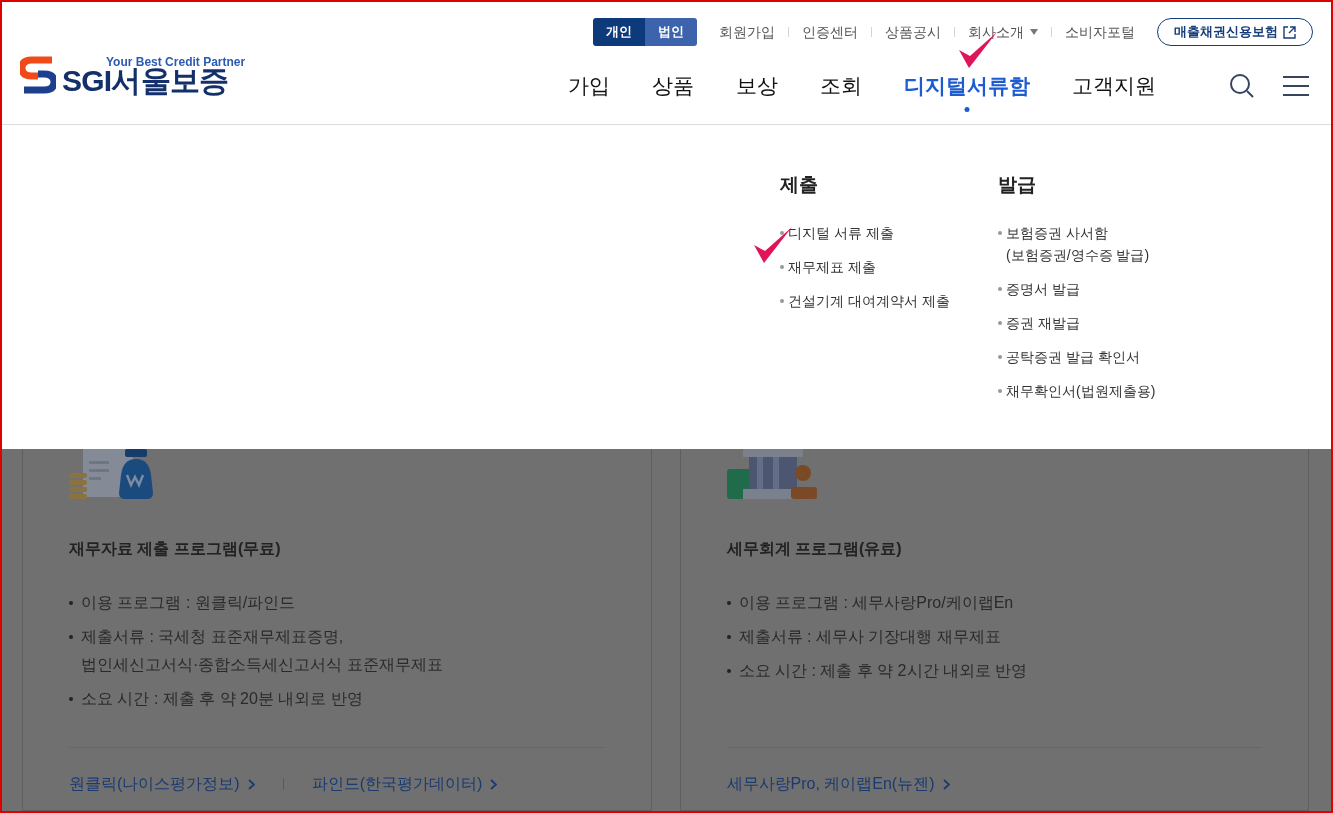  I want to click on logo-wordmark: SGI서울보증, so click(145, 81).